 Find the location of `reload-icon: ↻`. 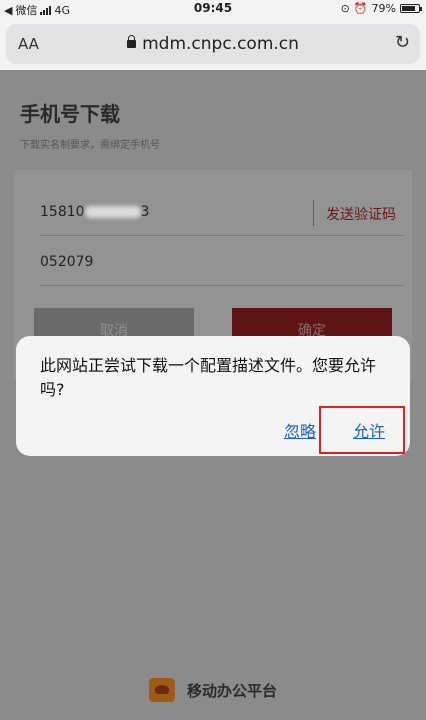

reload-icon: ↻ is located at coordinates (402, 42).